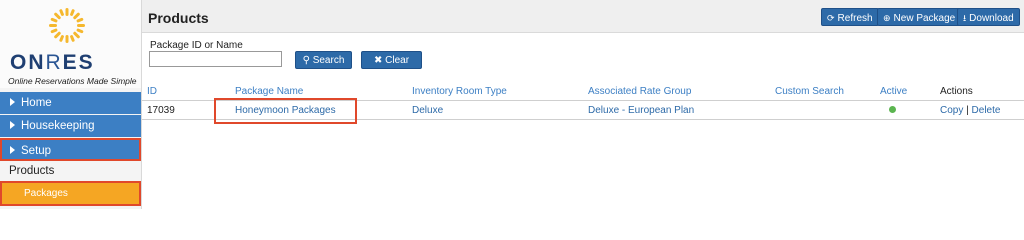  I want to click on column-header-room-type: Inventory Room Type, so click(459, 91).